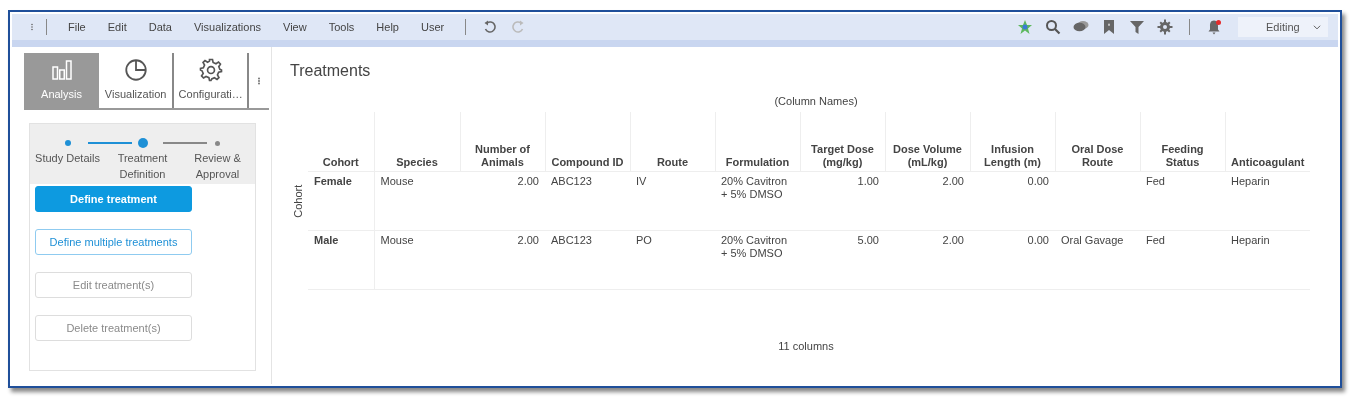 This screenshot has height=404, width=1360. I want to click on column-header: Dose Volume (mL/kg), so click(927, 141).